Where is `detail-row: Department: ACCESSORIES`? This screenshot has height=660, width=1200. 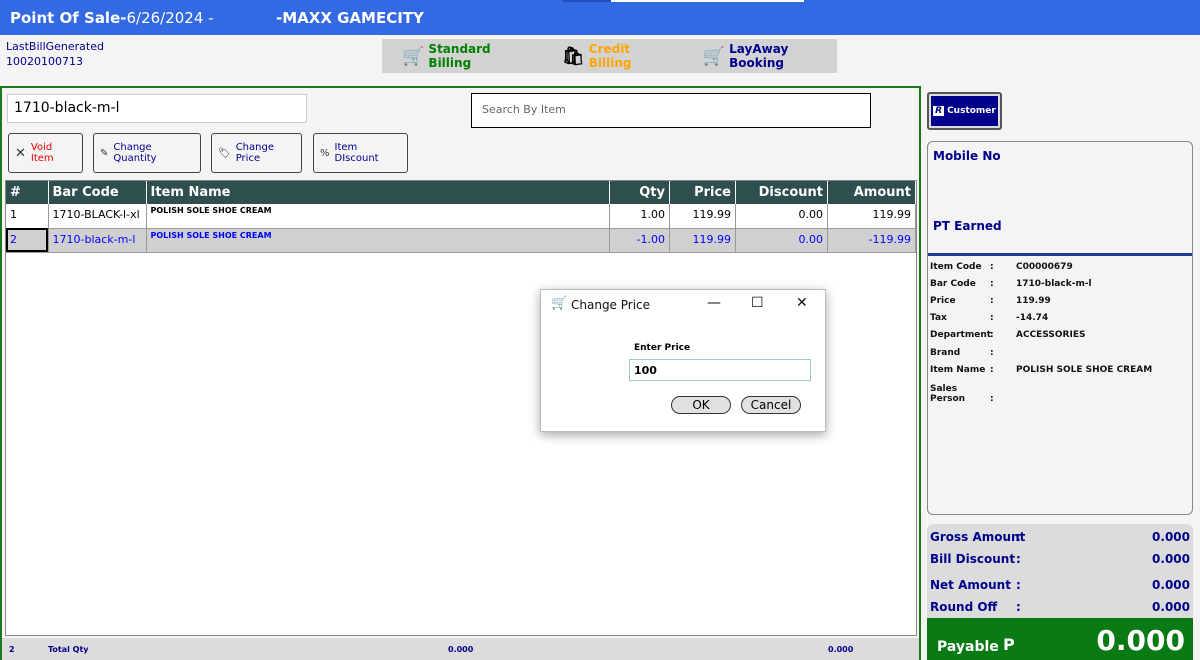
detail-row: Department: ACCESSORIES is located at coordinates (1008, 335).